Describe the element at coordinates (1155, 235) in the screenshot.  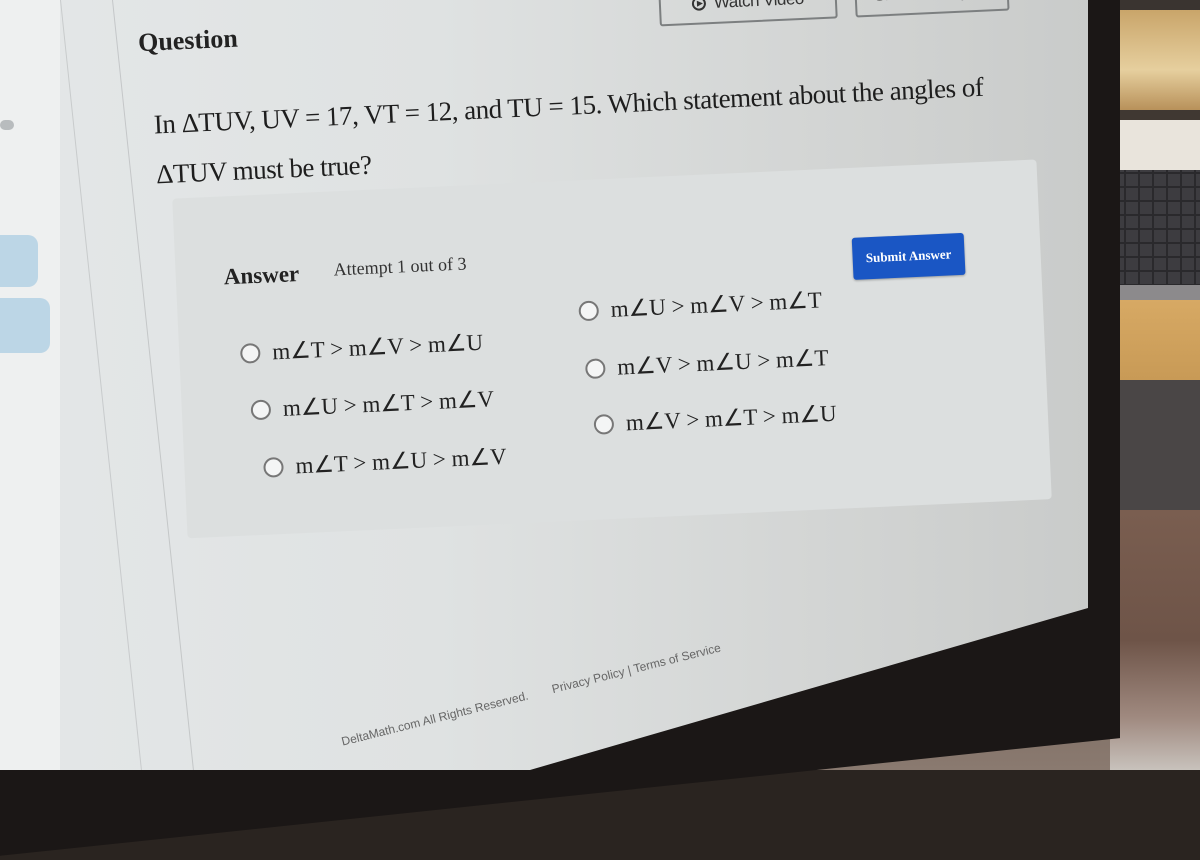
I see `background-keyboard` at that location.